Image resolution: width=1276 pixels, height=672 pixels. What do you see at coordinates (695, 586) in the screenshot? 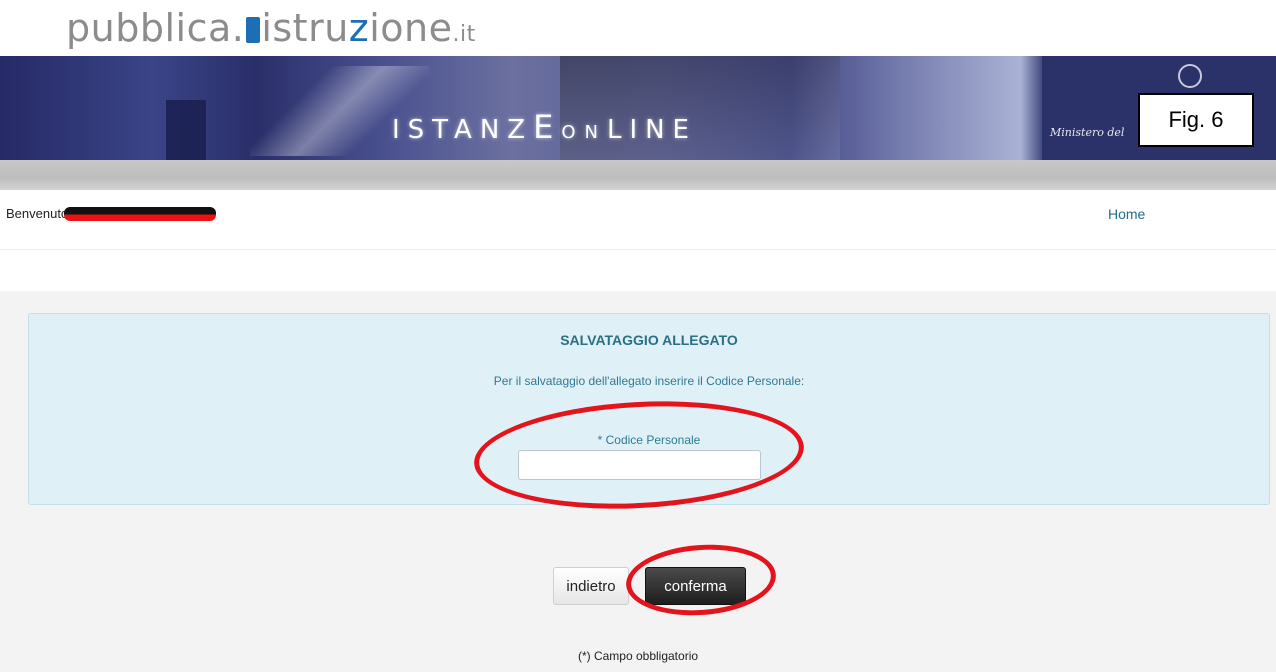
I see `confirm-button: conferma` at bounding box center [695, 586].